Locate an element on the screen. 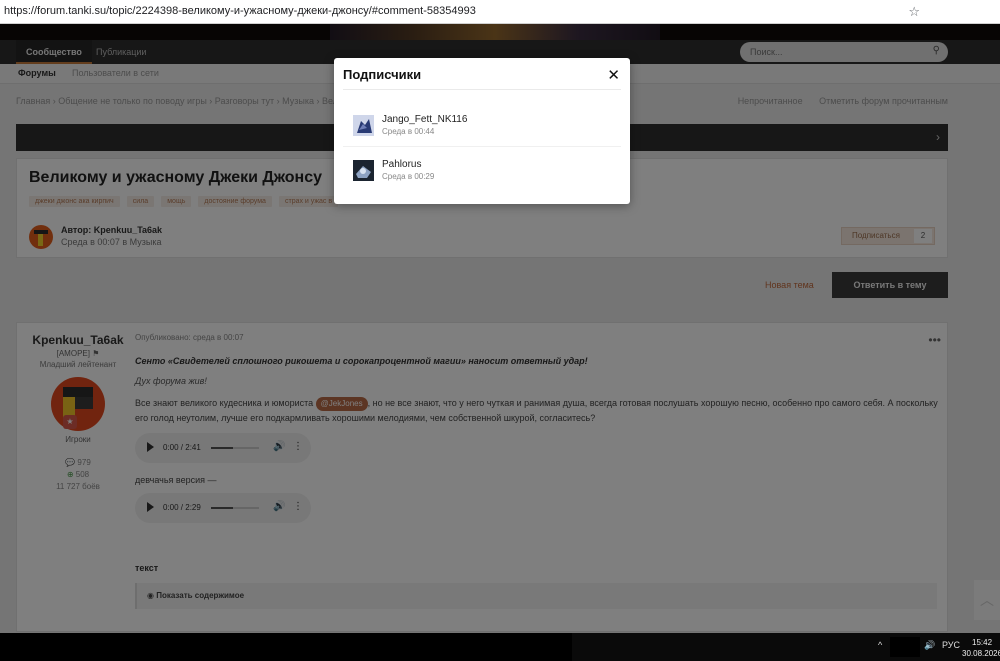  taskbar-apps is located at coordinates (286, 647).